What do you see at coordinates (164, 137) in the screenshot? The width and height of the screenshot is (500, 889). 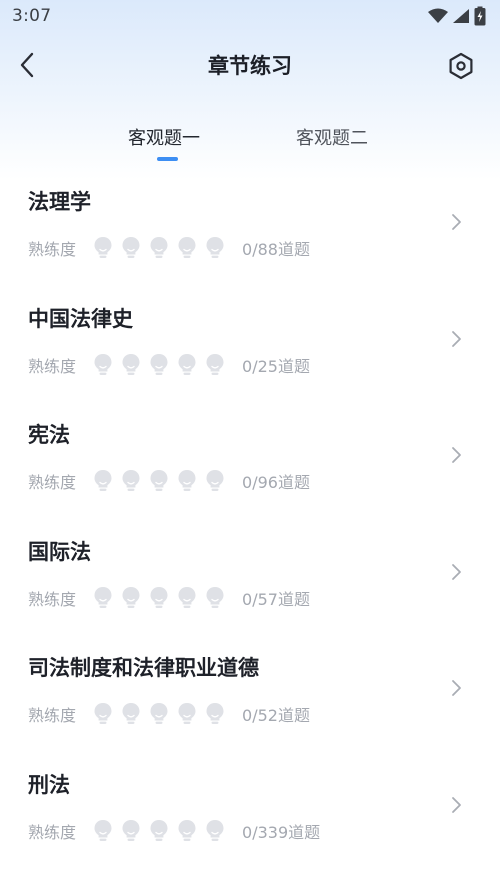 I see `tab-objective-1: 客观题一` at bounding box center [164, 137].